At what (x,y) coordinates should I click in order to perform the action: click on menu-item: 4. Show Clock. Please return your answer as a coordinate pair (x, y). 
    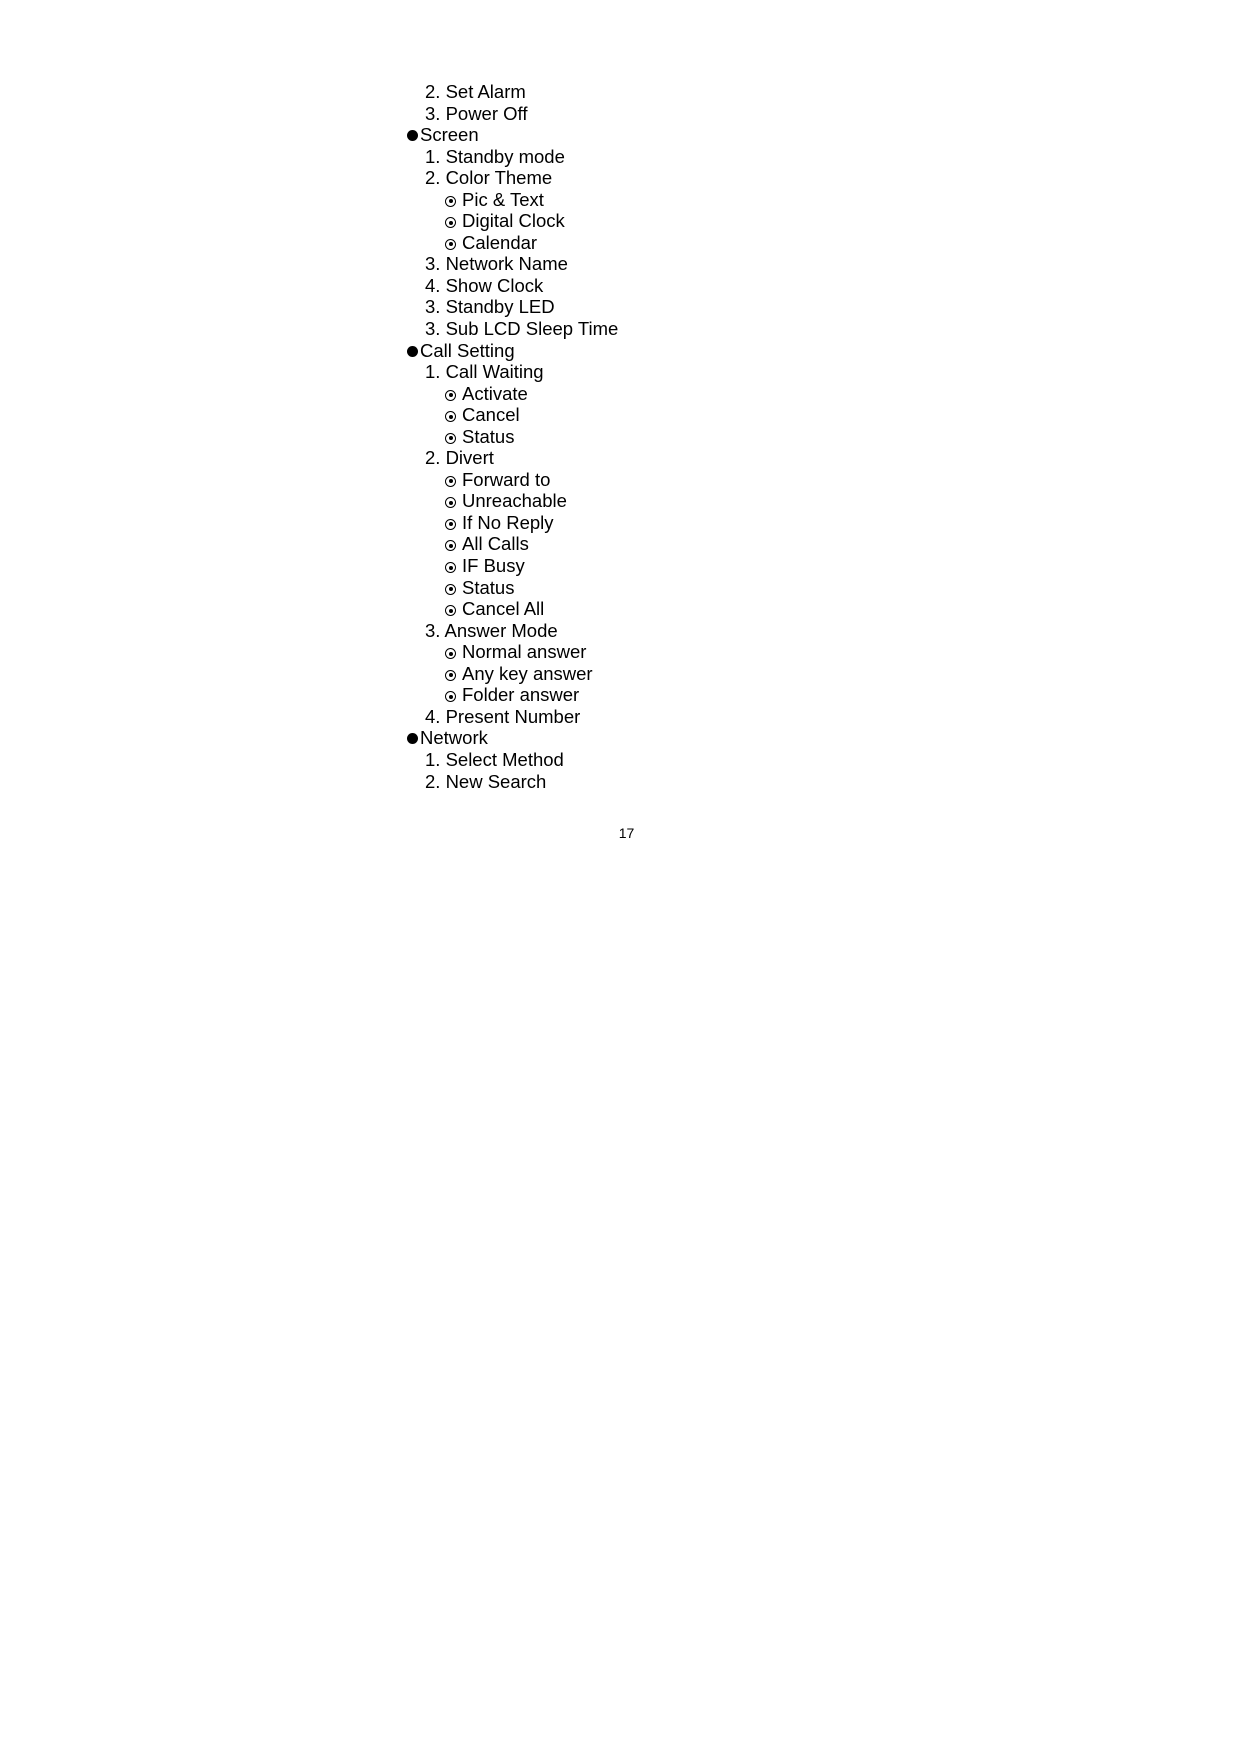
    Looking at the image, I should click on (512, 286).